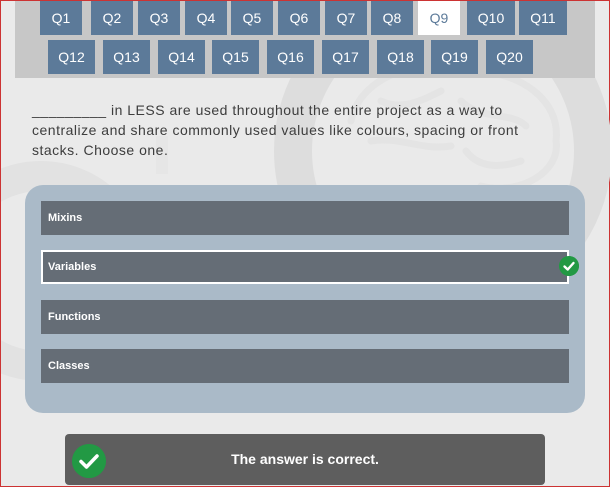 This screenshot has height=487, width=610. What do you see at coordinates (299, 18) in the screenshot?
I see `question-nav-button-q6: Q6` at bounding box center [299, 18].